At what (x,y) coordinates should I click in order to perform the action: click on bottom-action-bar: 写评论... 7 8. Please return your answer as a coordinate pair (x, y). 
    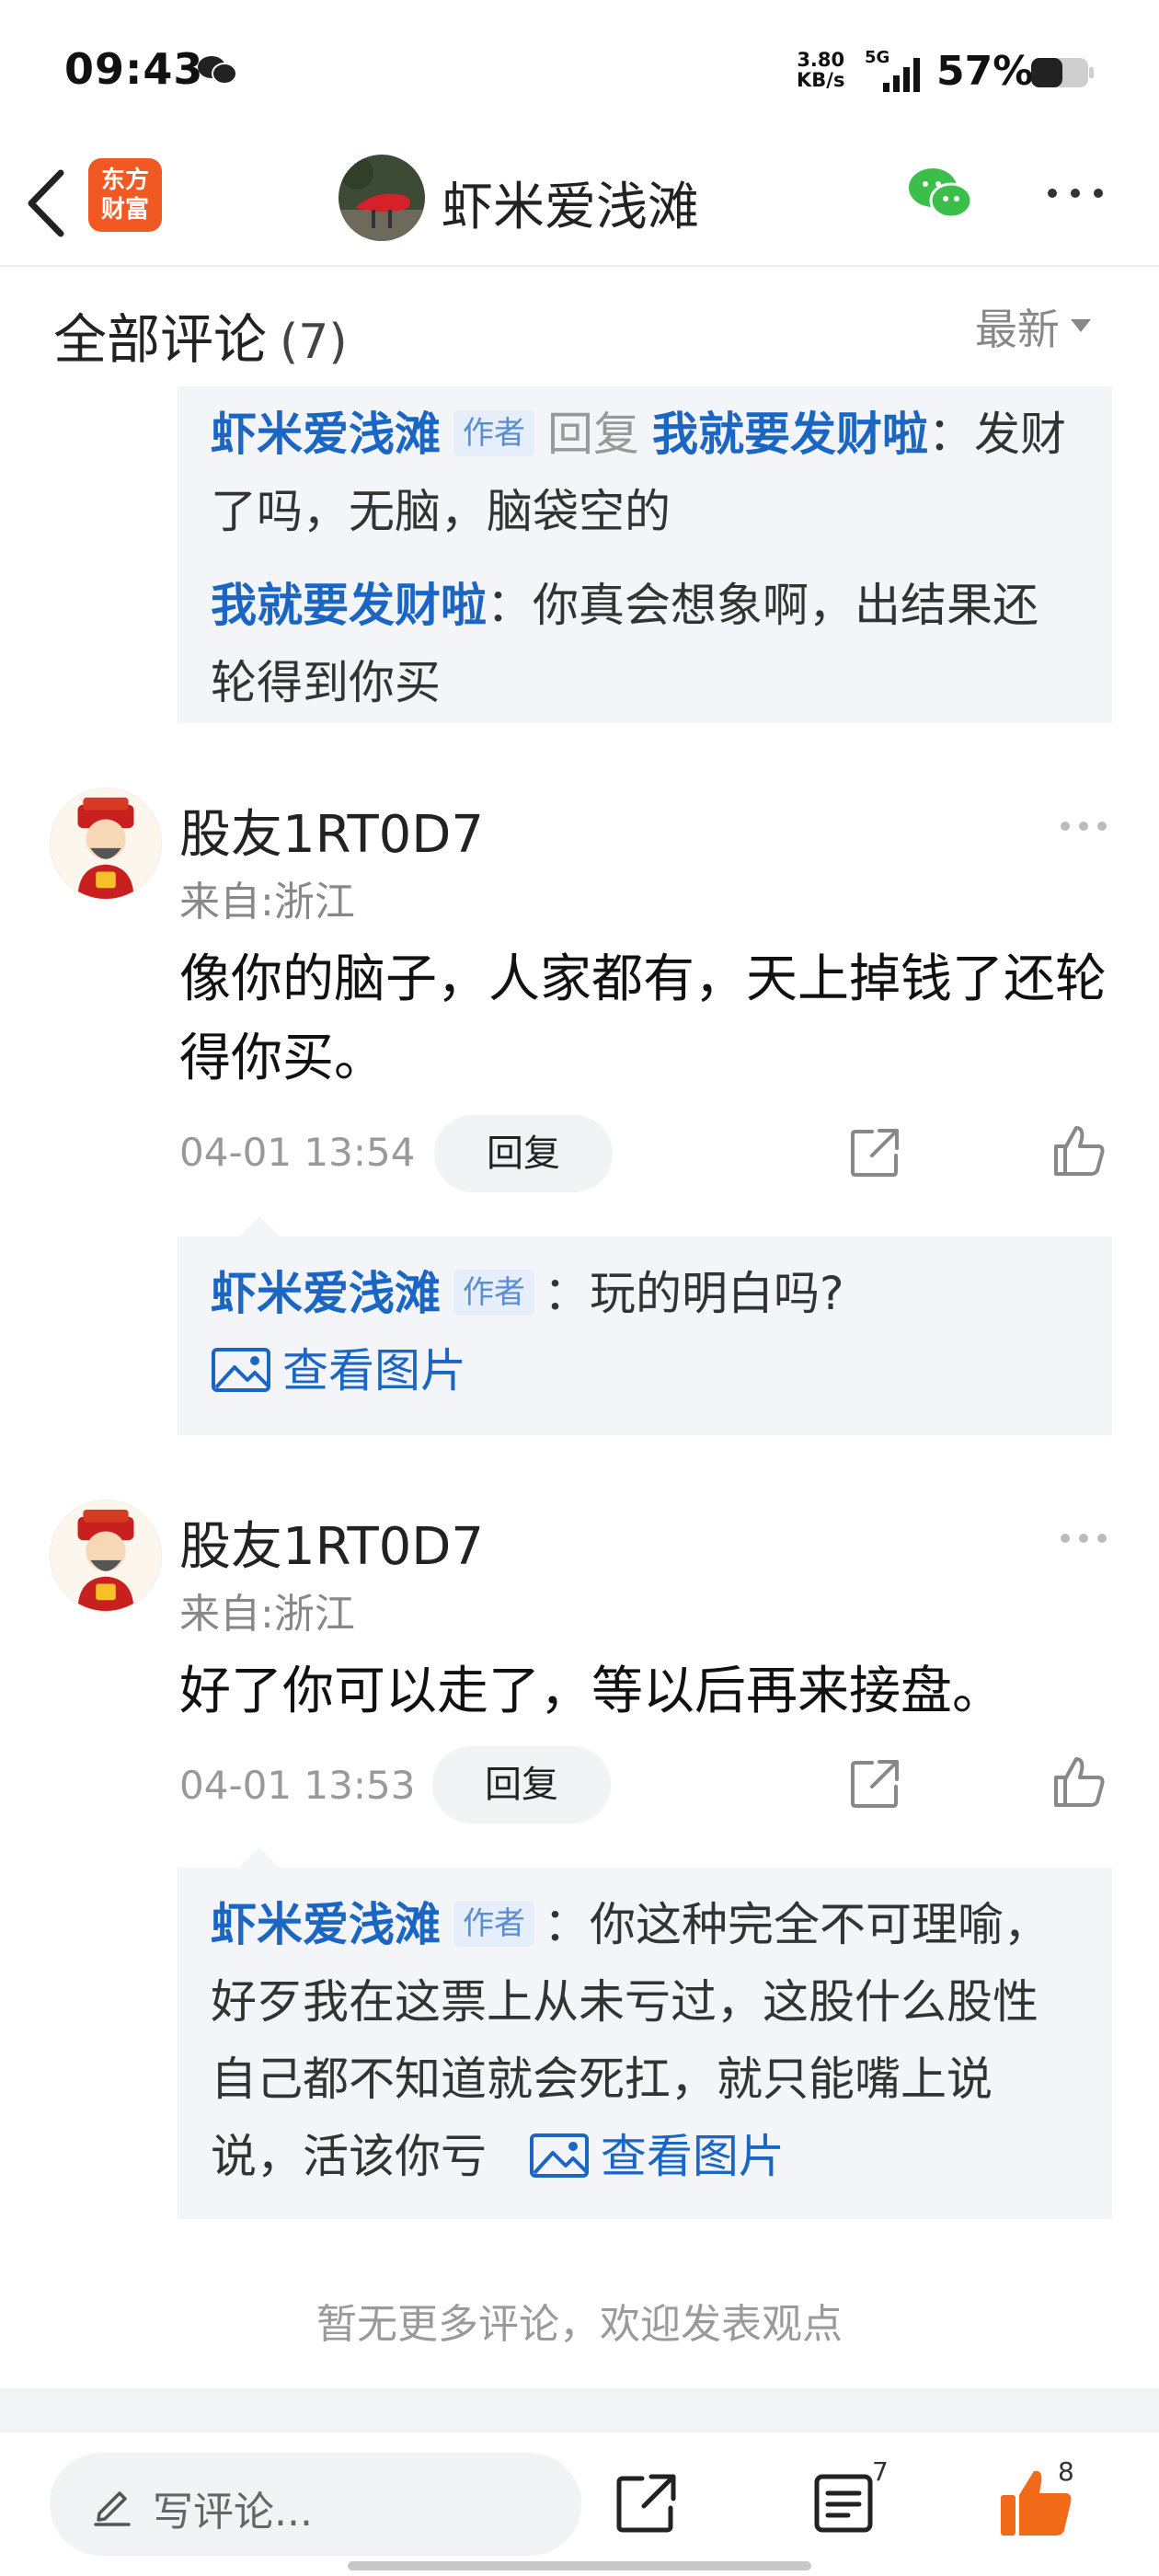
    Looking at the image, I should click on (579, 2504).